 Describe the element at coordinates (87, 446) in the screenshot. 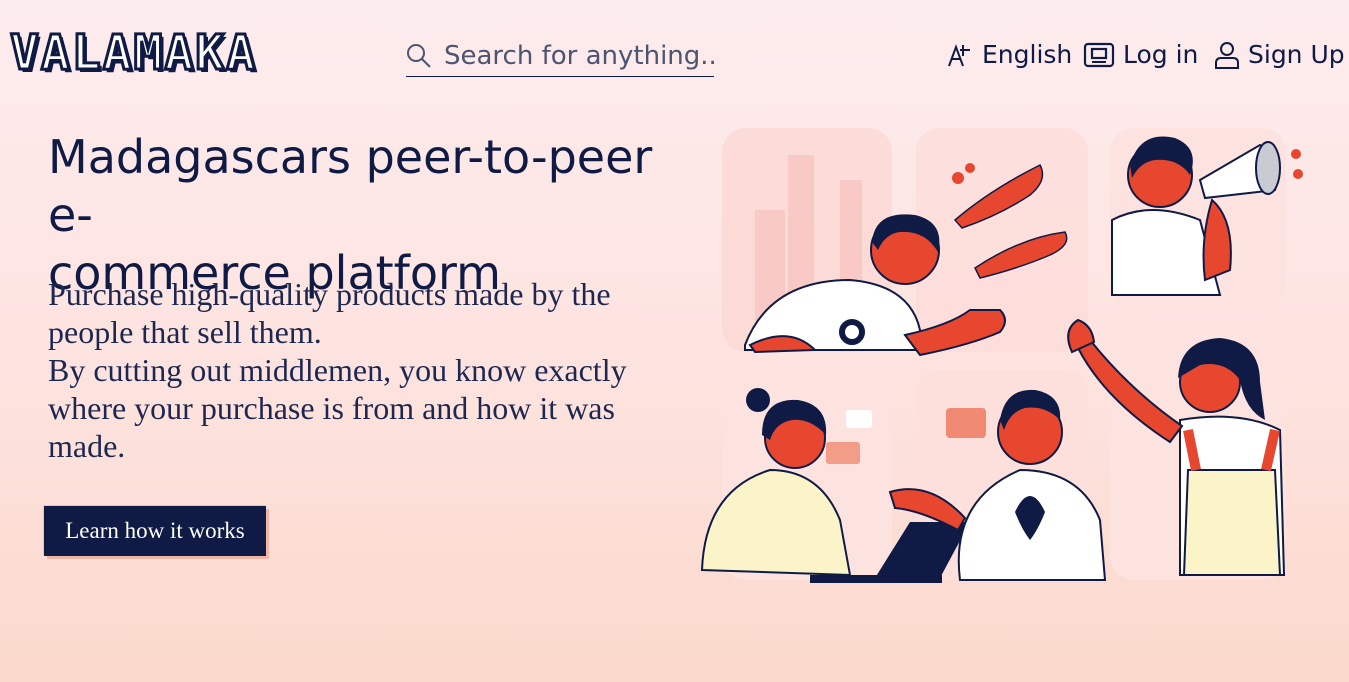

I see `description-line: made.` at that location.